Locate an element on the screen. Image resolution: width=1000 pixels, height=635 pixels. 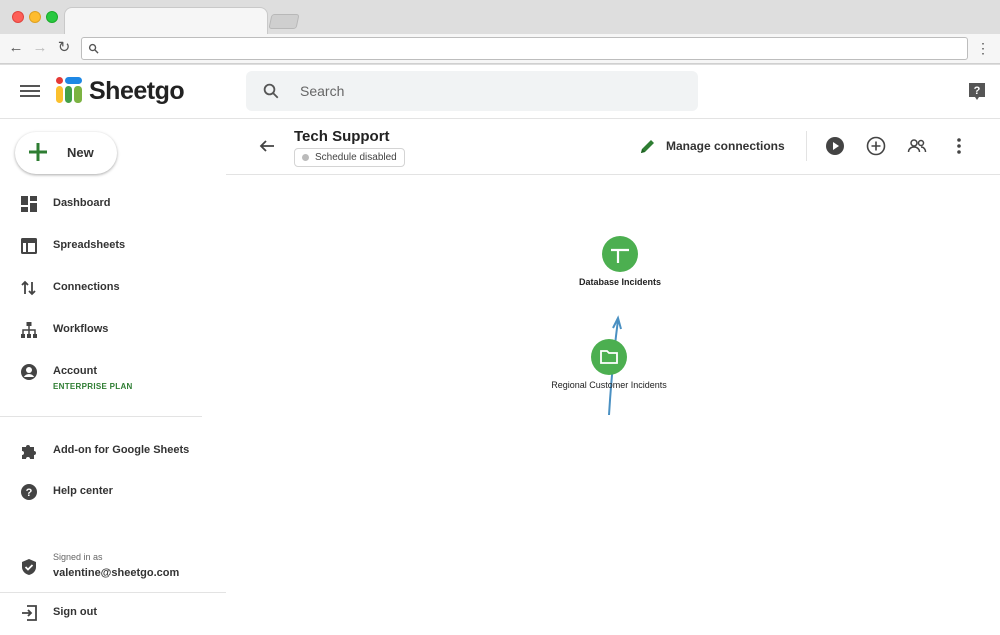
signed-in-email: valentine@sheetgo.com is located at coordinates (116, 573).